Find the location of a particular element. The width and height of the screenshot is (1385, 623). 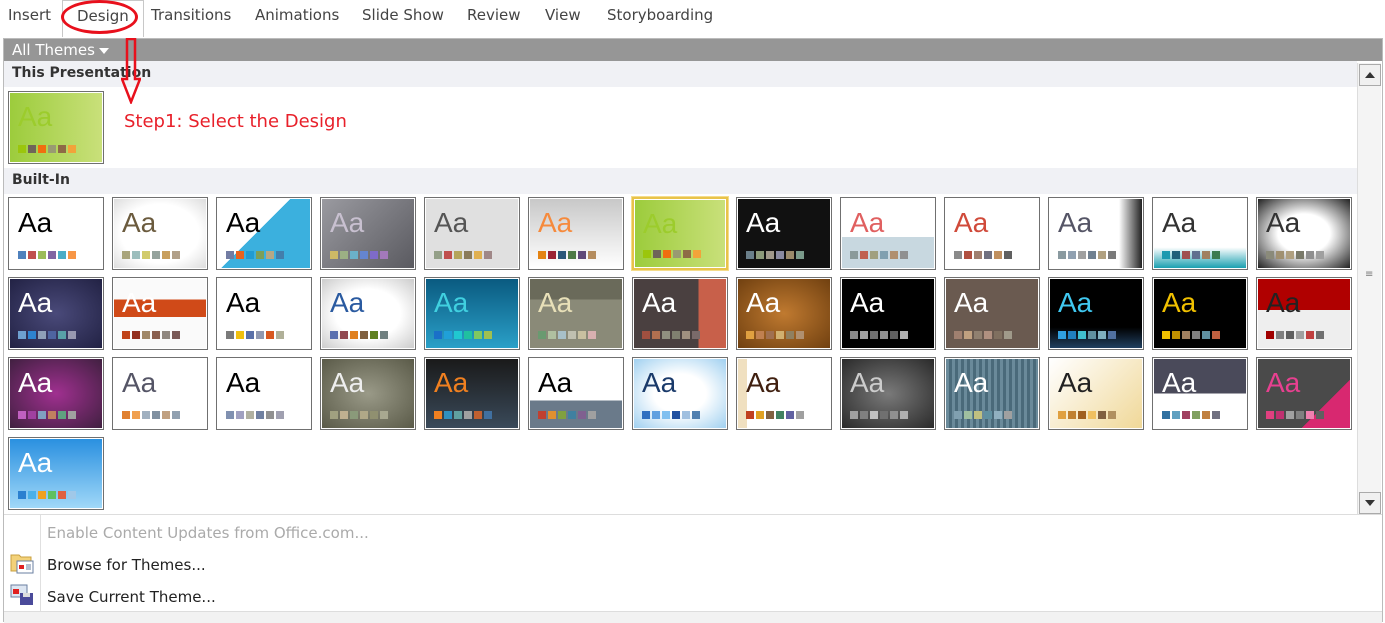

tab-slide-show: Slide Show is located at coordinates (403, 15).